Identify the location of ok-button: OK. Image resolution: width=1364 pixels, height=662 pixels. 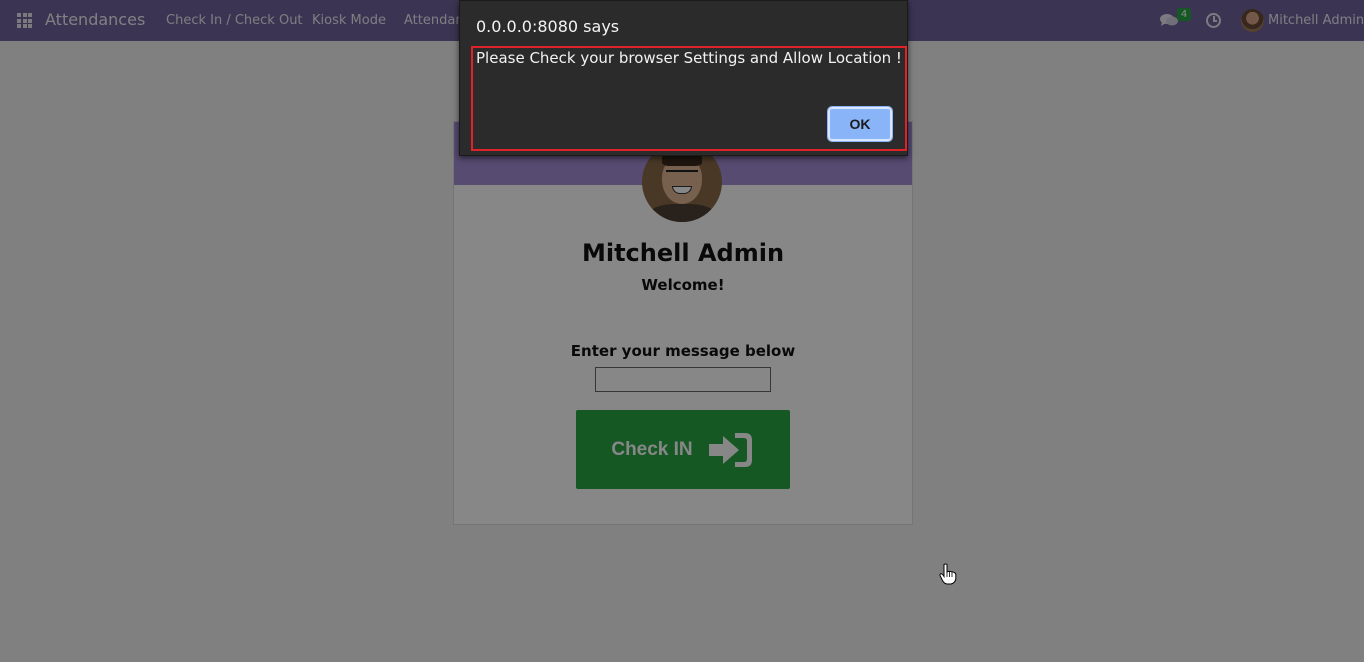
(860, 124).